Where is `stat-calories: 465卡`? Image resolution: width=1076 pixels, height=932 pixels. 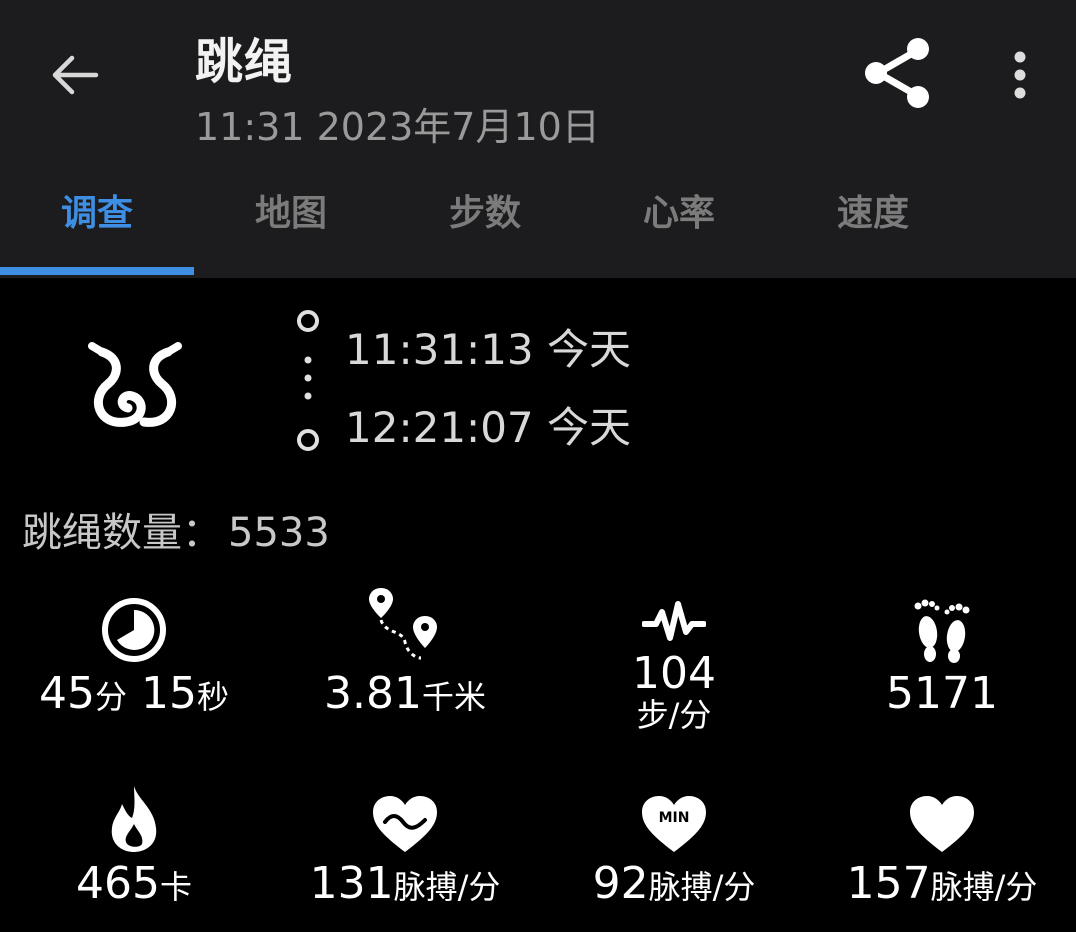
stat-calories: 465卡 is located at coordinates (134, 841).